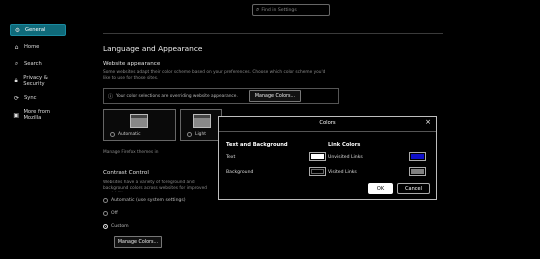 The image size is (540, 259). What do you see at coordinates (32, 47) in the screenshot?
I see `sidebar-item-label: Home` at bounding box center [32, 47].